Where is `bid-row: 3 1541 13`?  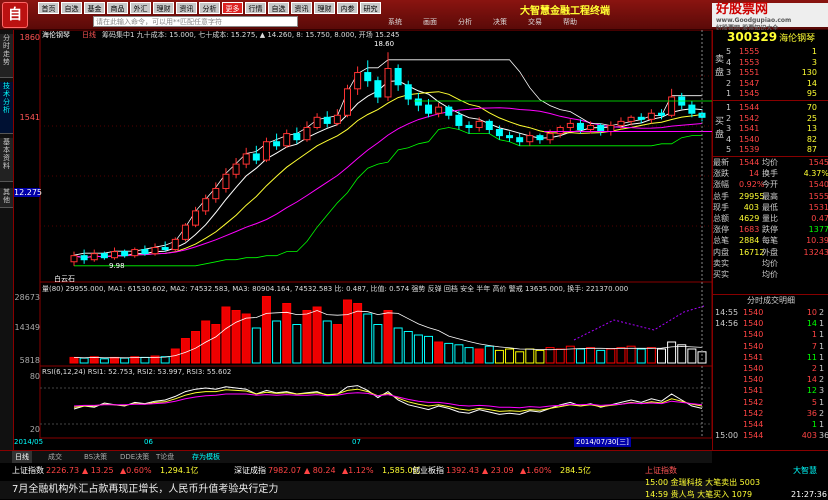
bid-row: 3 1541 13 is located at coordinates (770, 128).